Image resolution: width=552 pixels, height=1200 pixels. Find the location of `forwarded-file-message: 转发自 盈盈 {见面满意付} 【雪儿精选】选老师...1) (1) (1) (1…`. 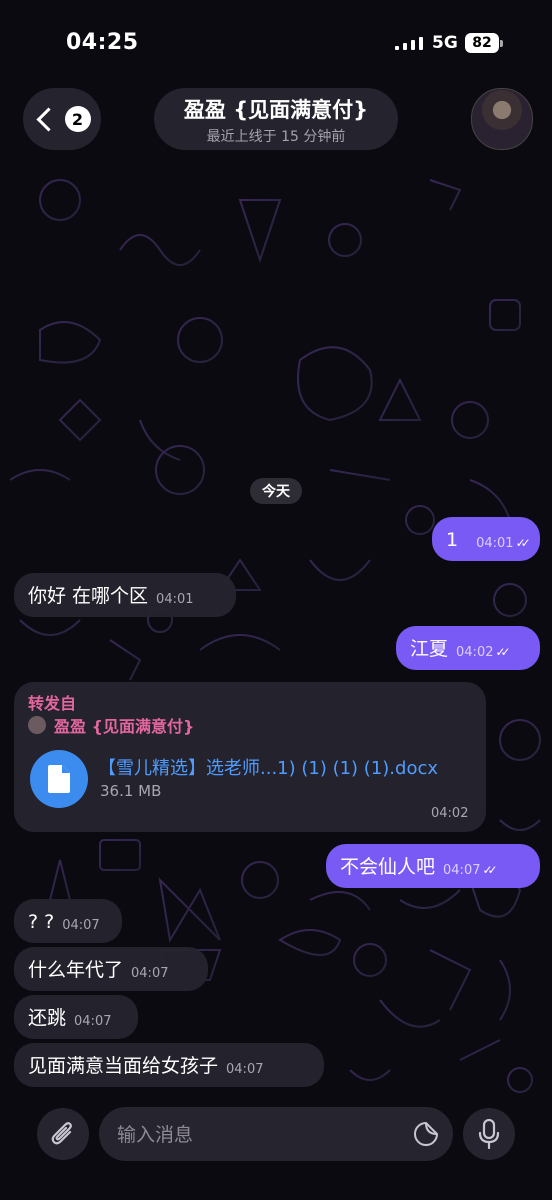

forwarded-file-message: 转发自 盈盈 {见面满意付} 【雪儿精选】选老师...1) (1) (1) (1… is located at coordinates (250, 757).